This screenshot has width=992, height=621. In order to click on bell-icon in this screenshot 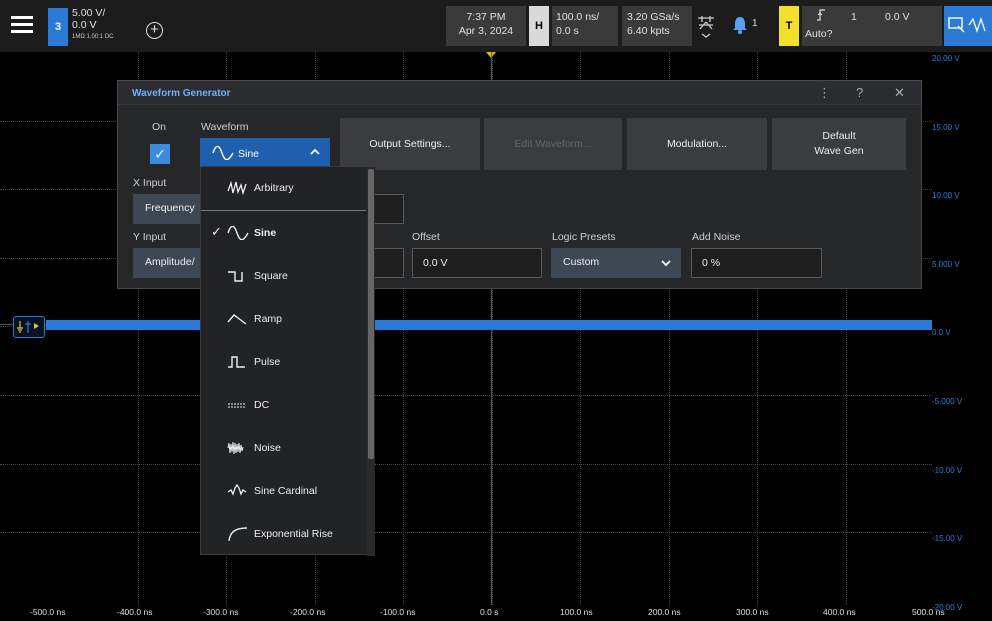, I will do `click(740, 25)`.